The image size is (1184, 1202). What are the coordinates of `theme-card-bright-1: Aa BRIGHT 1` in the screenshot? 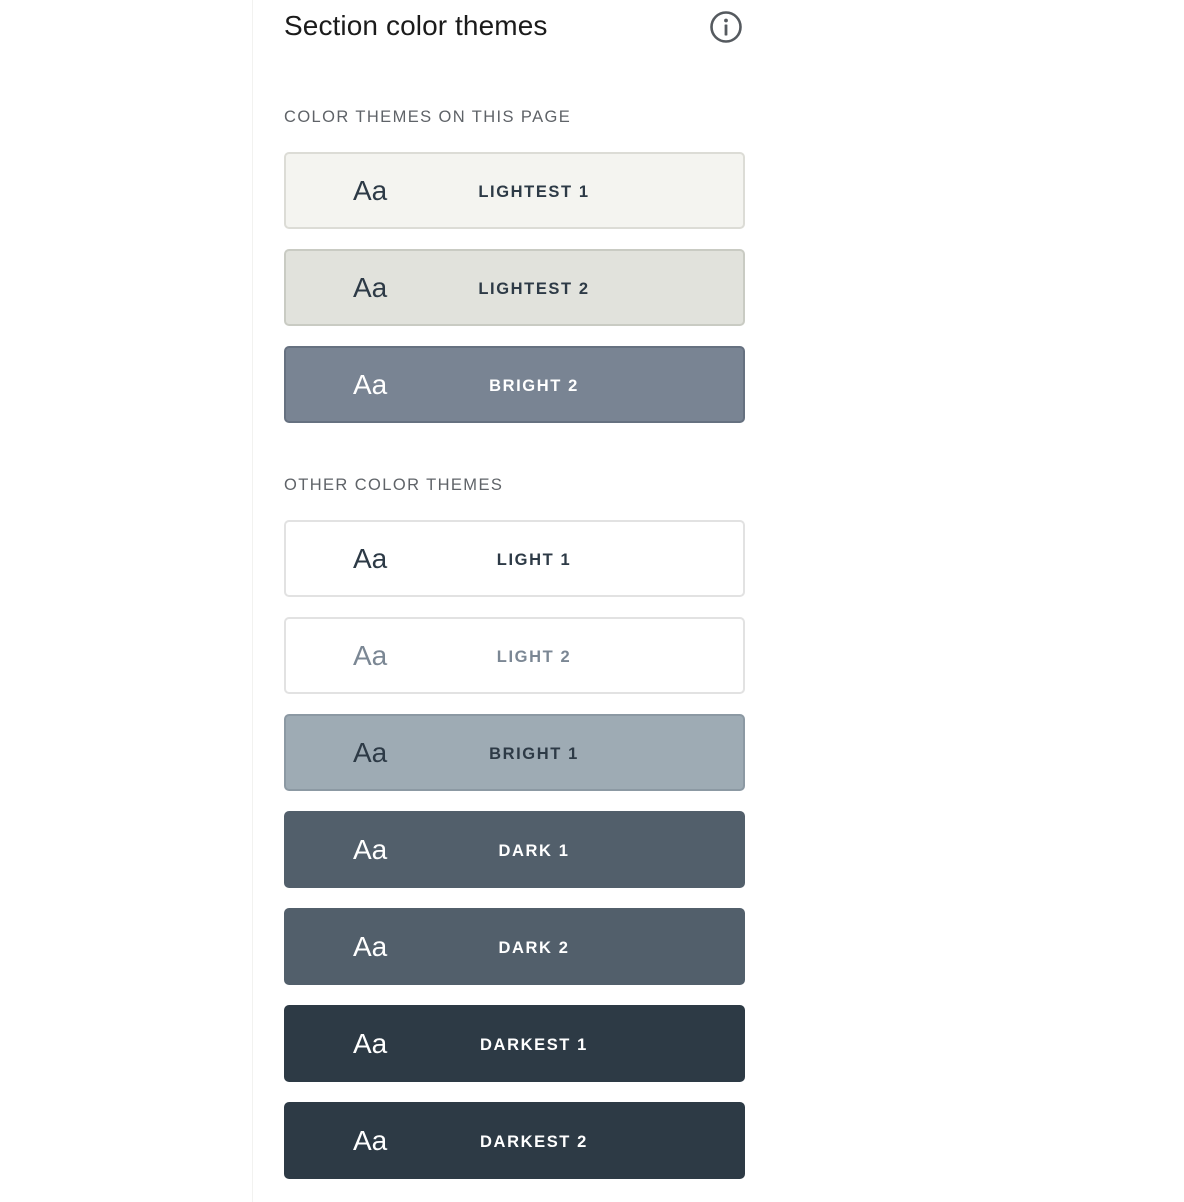 It's located at (514, 752).